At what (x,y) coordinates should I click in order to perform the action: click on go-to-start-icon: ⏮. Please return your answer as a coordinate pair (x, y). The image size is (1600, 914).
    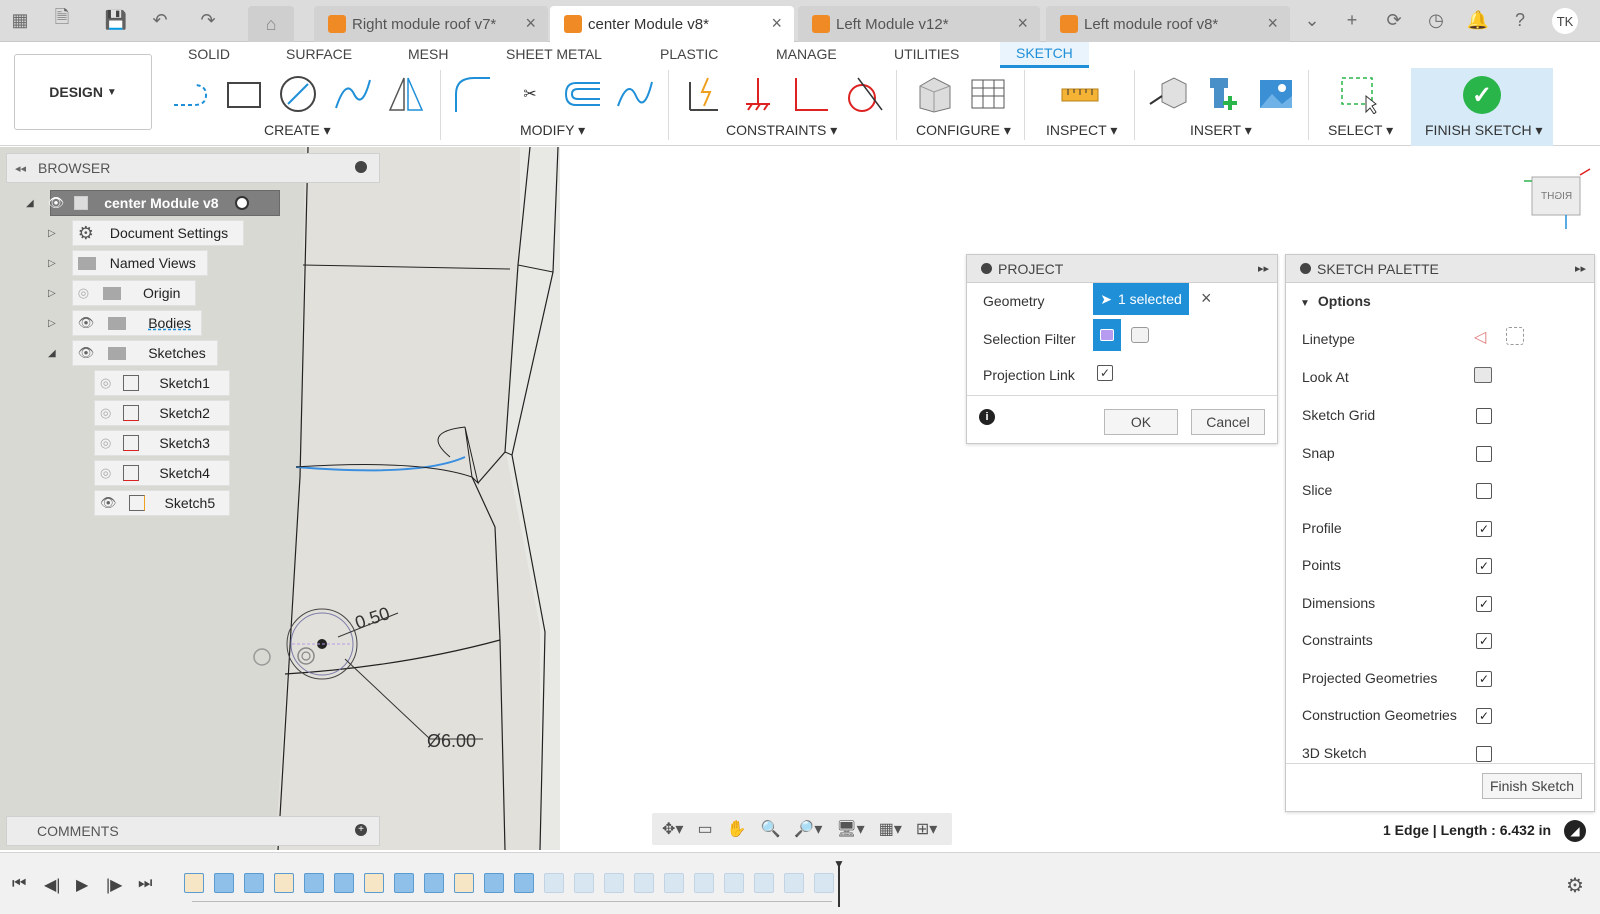
    Looking at the image, I should click on (19, 884).